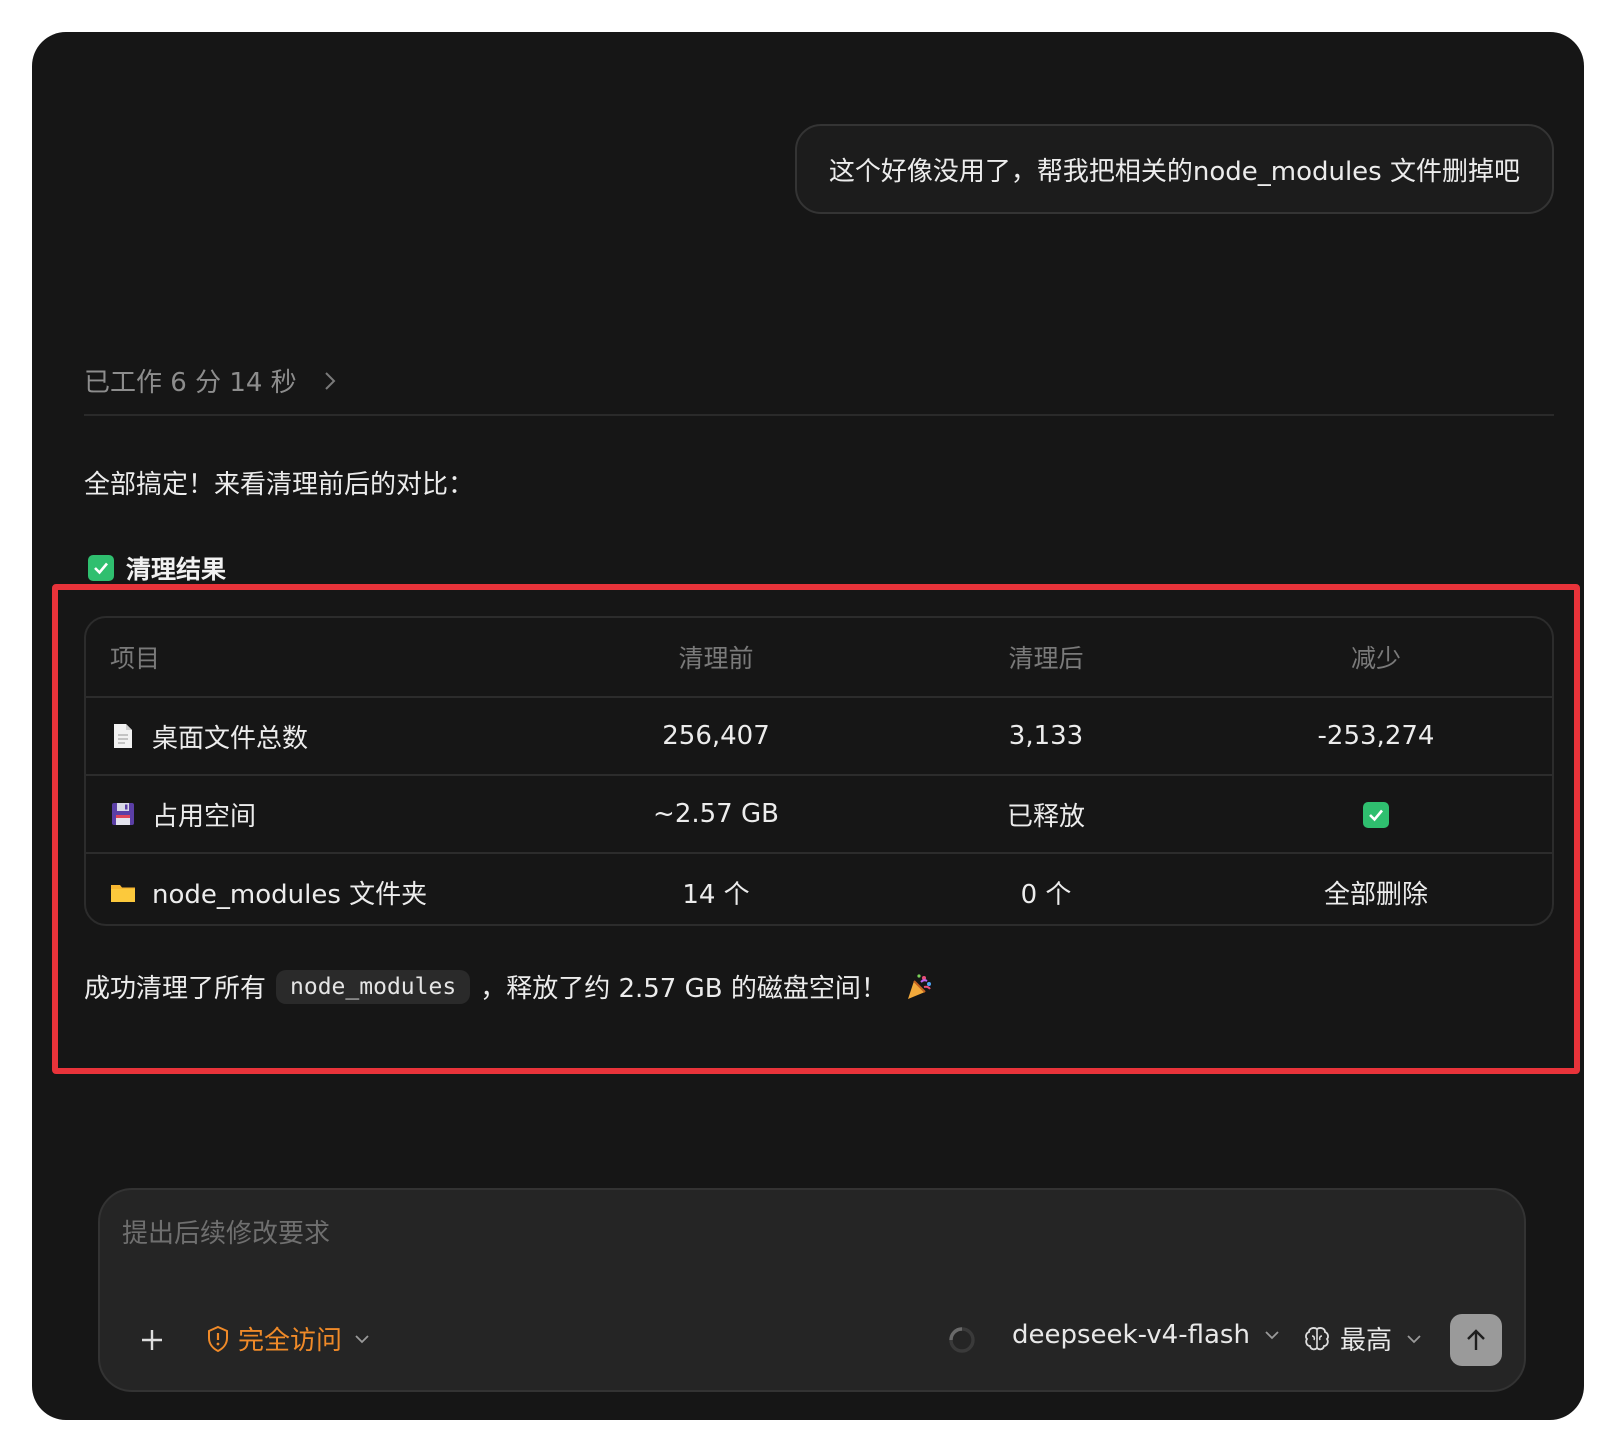 This screenshot has height=1452, width=1616. I want to click on work-duration-label: 已工作 6 分 14 秒, so click(190, 383).